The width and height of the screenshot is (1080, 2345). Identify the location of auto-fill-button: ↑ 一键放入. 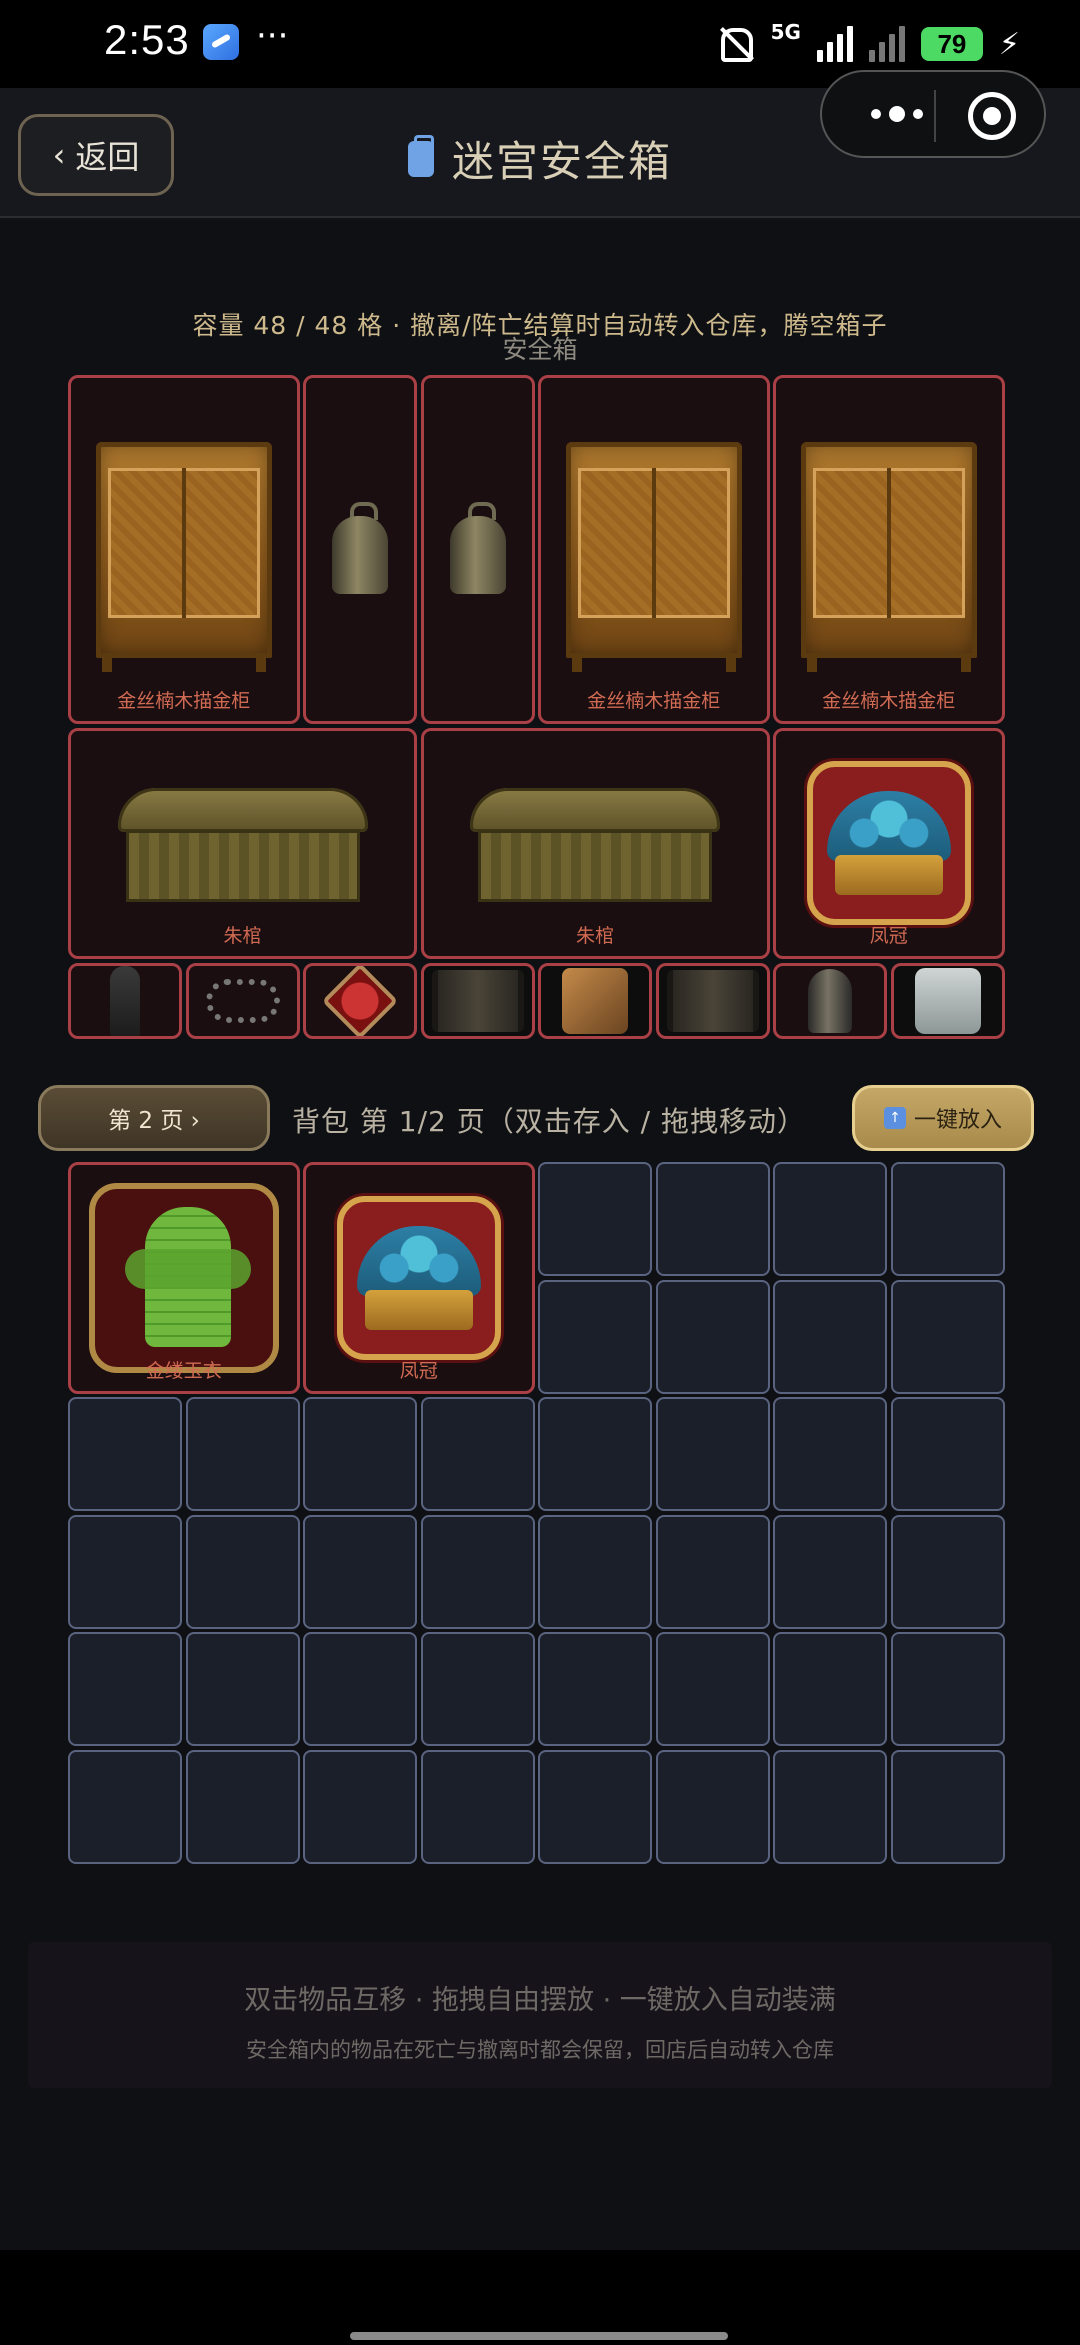
(943, 1118).